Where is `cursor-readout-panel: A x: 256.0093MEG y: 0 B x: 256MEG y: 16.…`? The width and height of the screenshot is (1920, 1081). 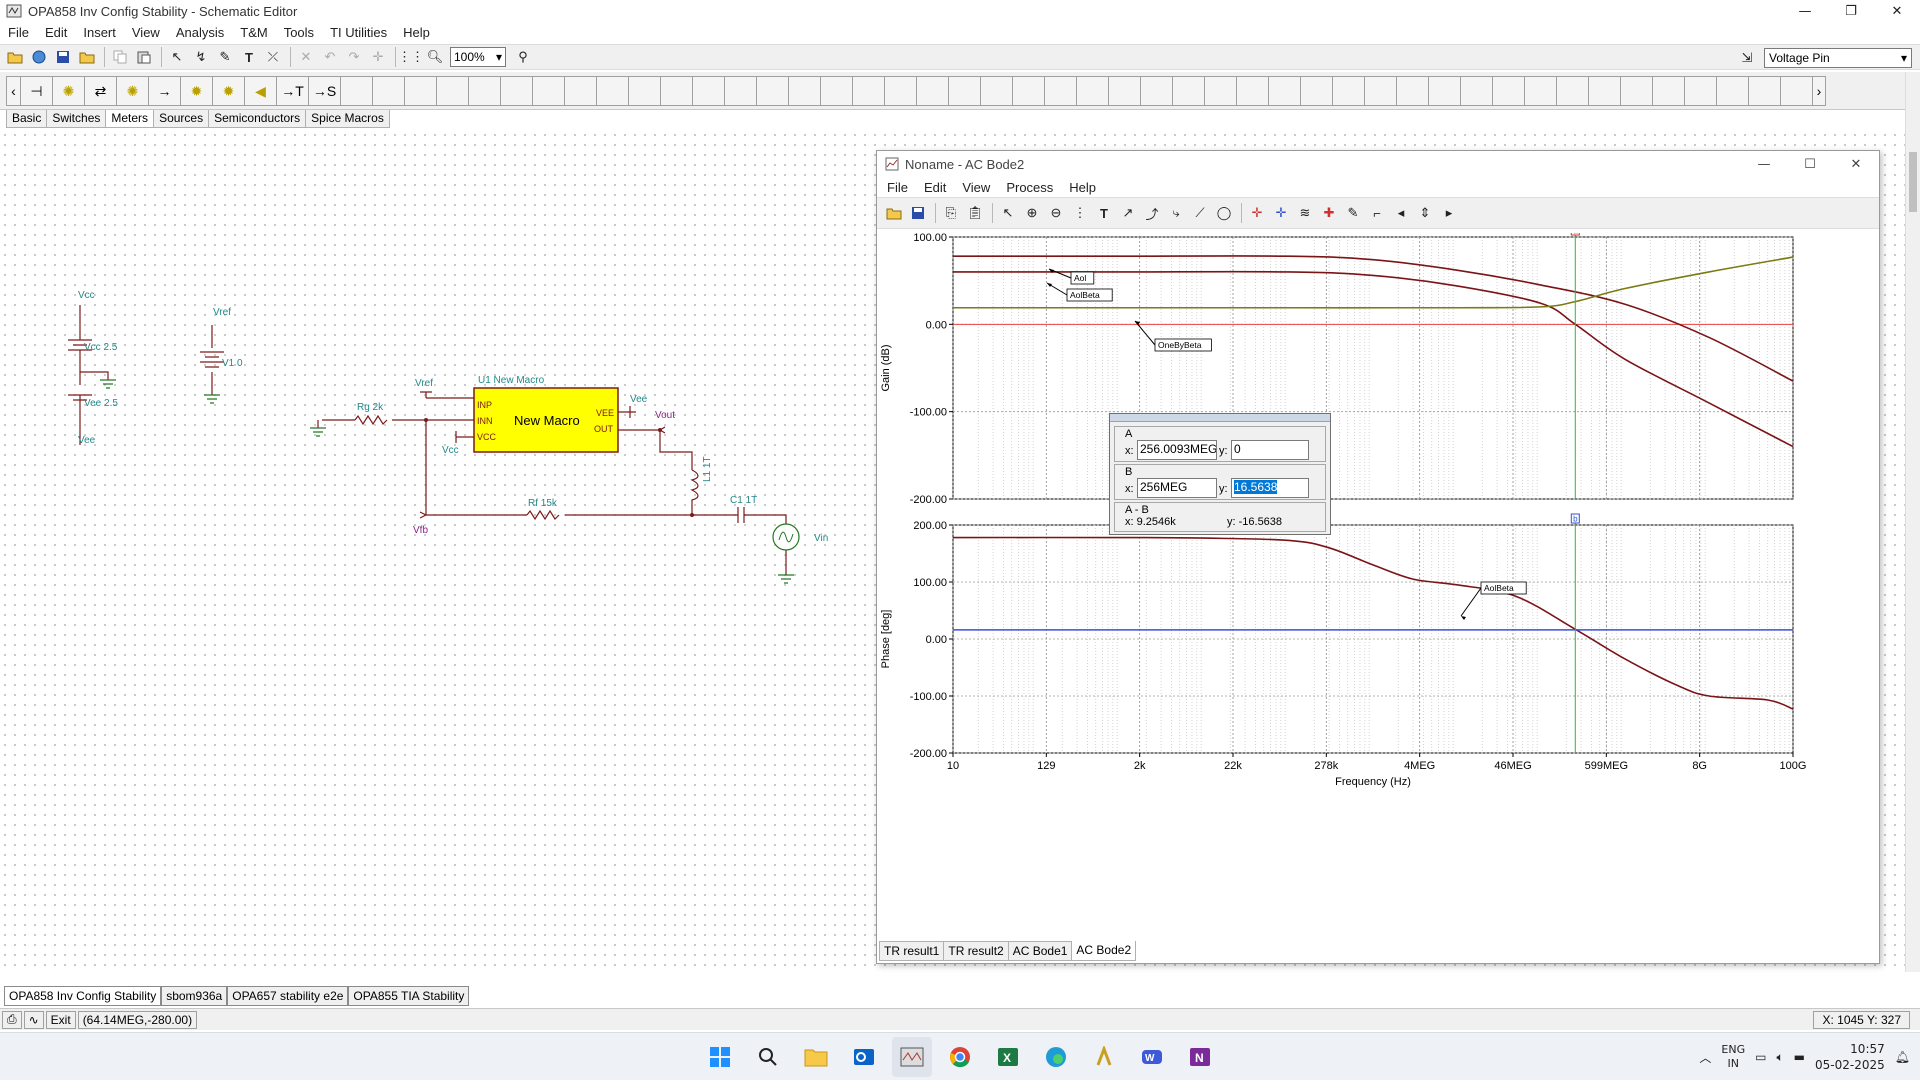 cursor-readout-panel: A x: 256.0093MEG y: 0 B x: 256MEG y: 16.… is located at coordinates (1220, 474).